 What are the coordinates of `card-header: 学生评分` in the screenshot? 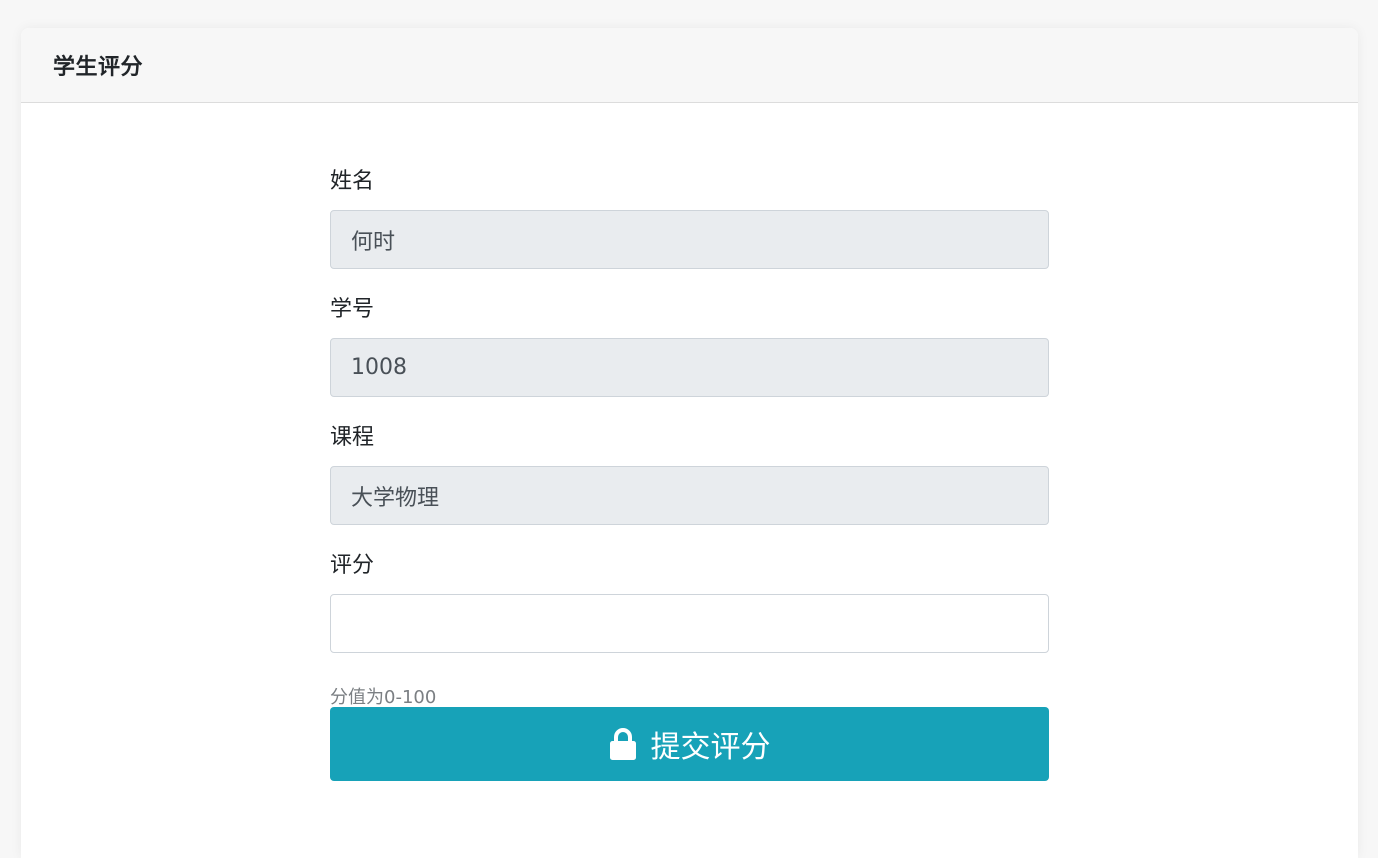 It's located at (689, 65).